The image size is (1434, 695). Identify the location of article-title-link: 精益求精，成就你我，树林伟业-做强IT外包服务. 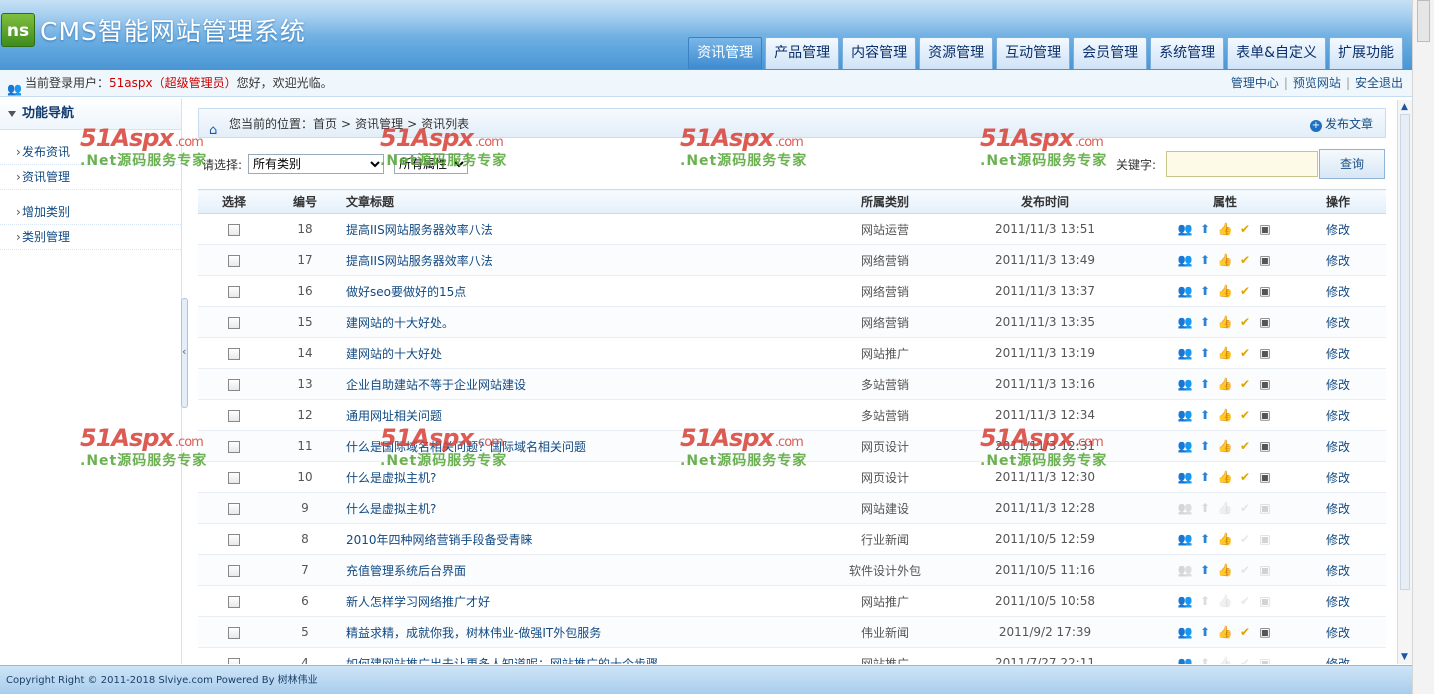
(473, 633).